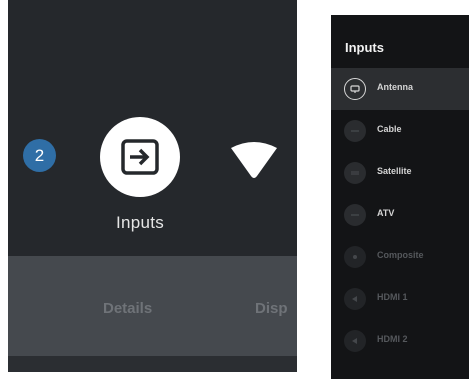  What do you see at coordinates (392, 297) in the screenshot?
I see `input-item-label: HDMI 1` at bounding box center [392, 297].